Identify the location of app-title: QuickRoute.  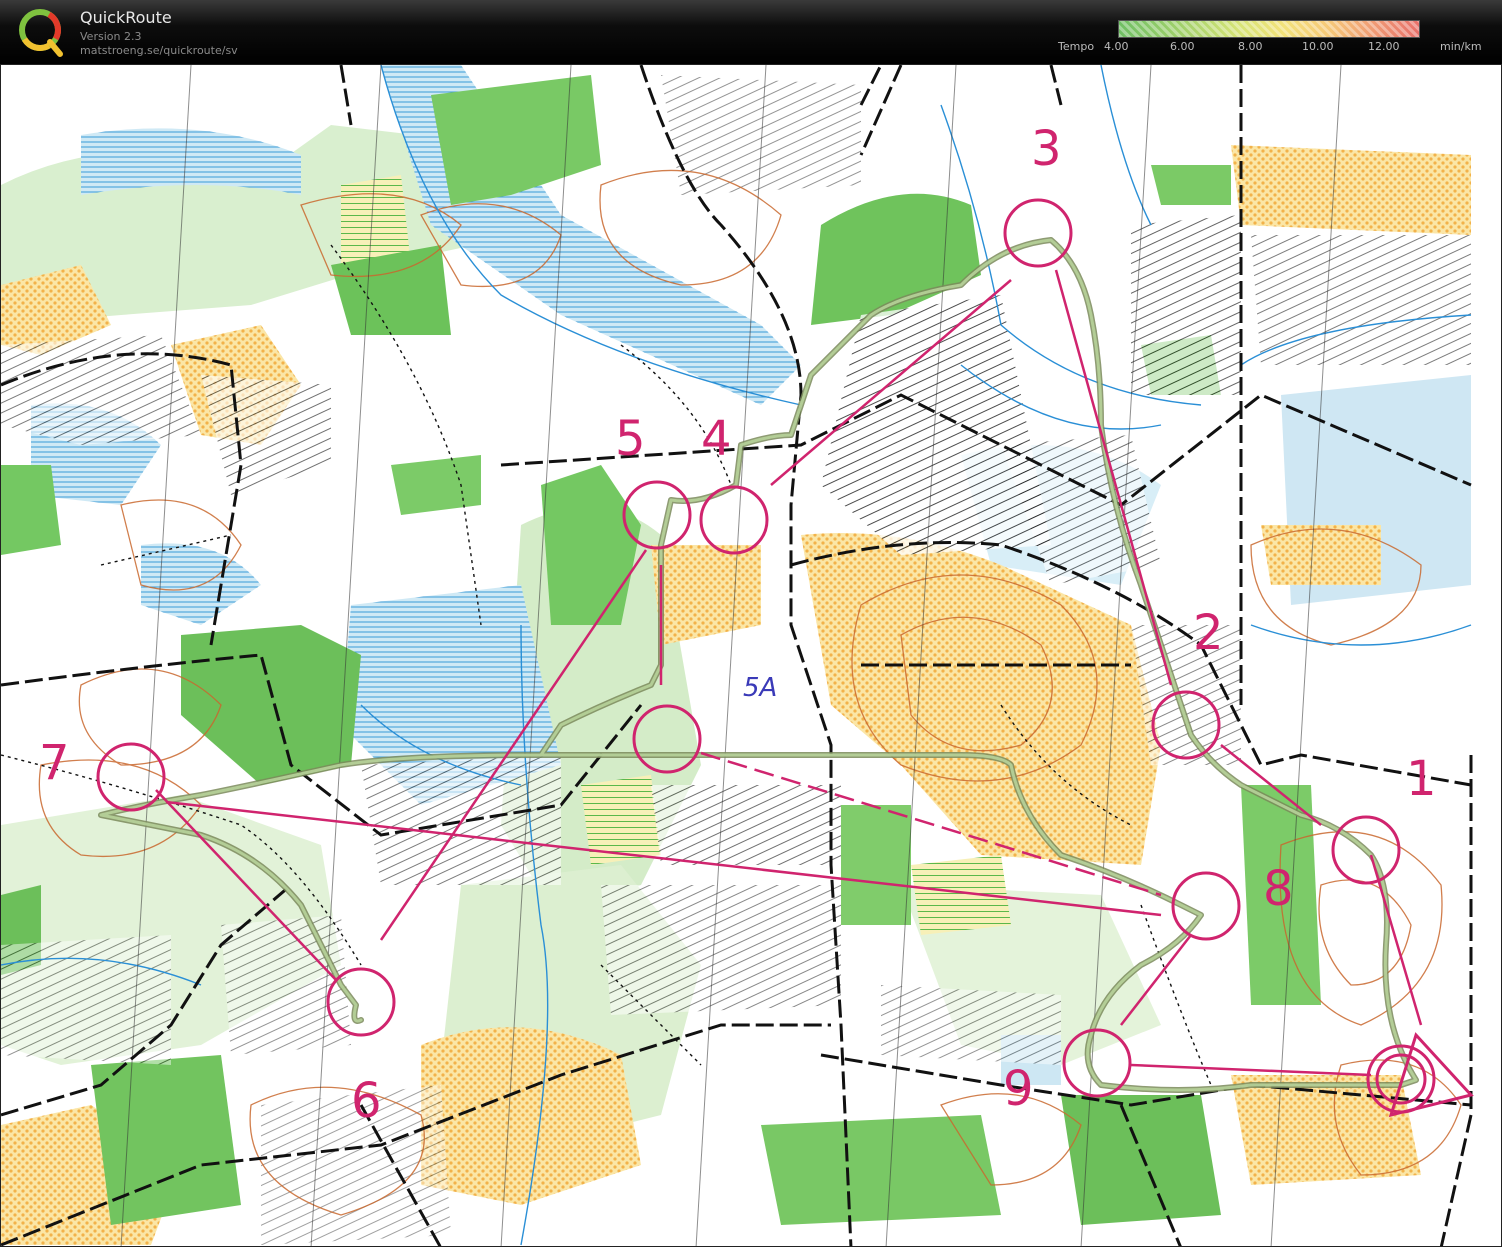
(126, 17).